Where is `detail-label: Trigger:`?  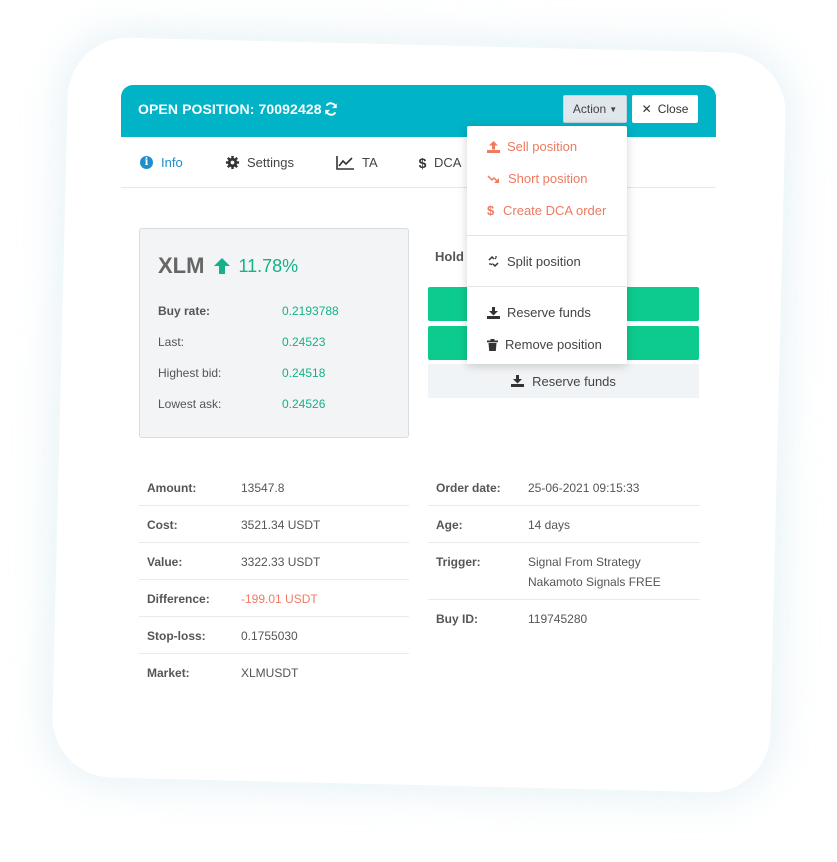
detail-label: Trigger: is located at coordinates (458, 562).